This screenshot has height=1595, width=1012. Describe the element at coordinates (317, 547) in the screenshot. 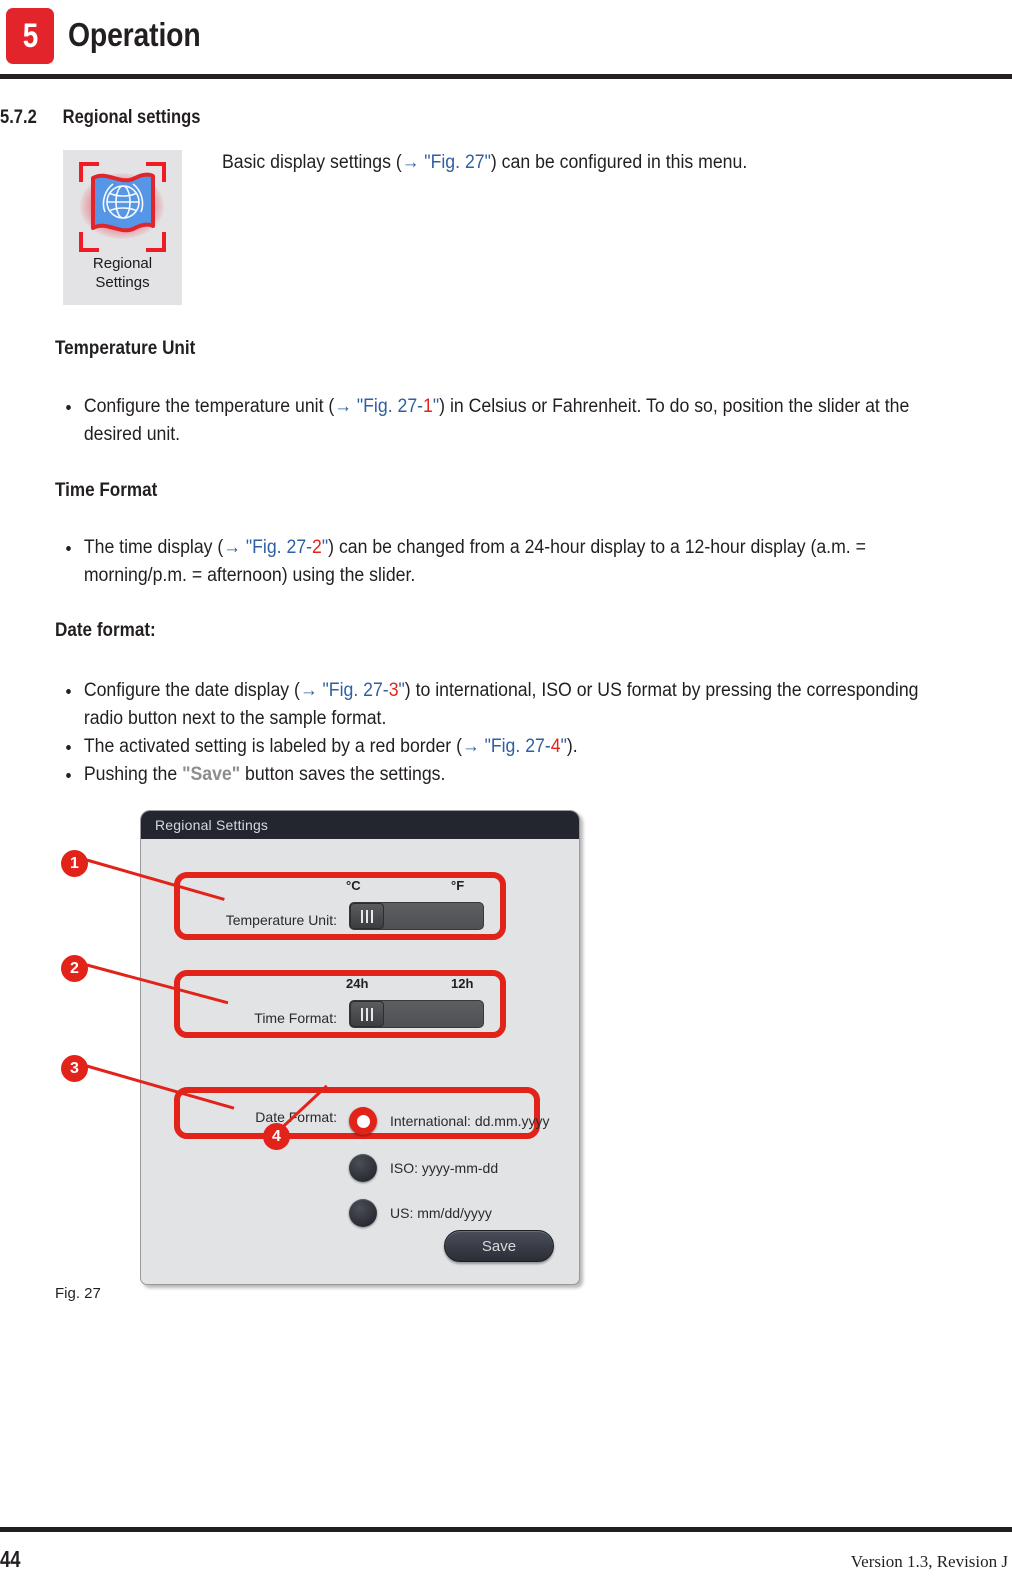

I see `cross-reference-item-number: 2` at that location.